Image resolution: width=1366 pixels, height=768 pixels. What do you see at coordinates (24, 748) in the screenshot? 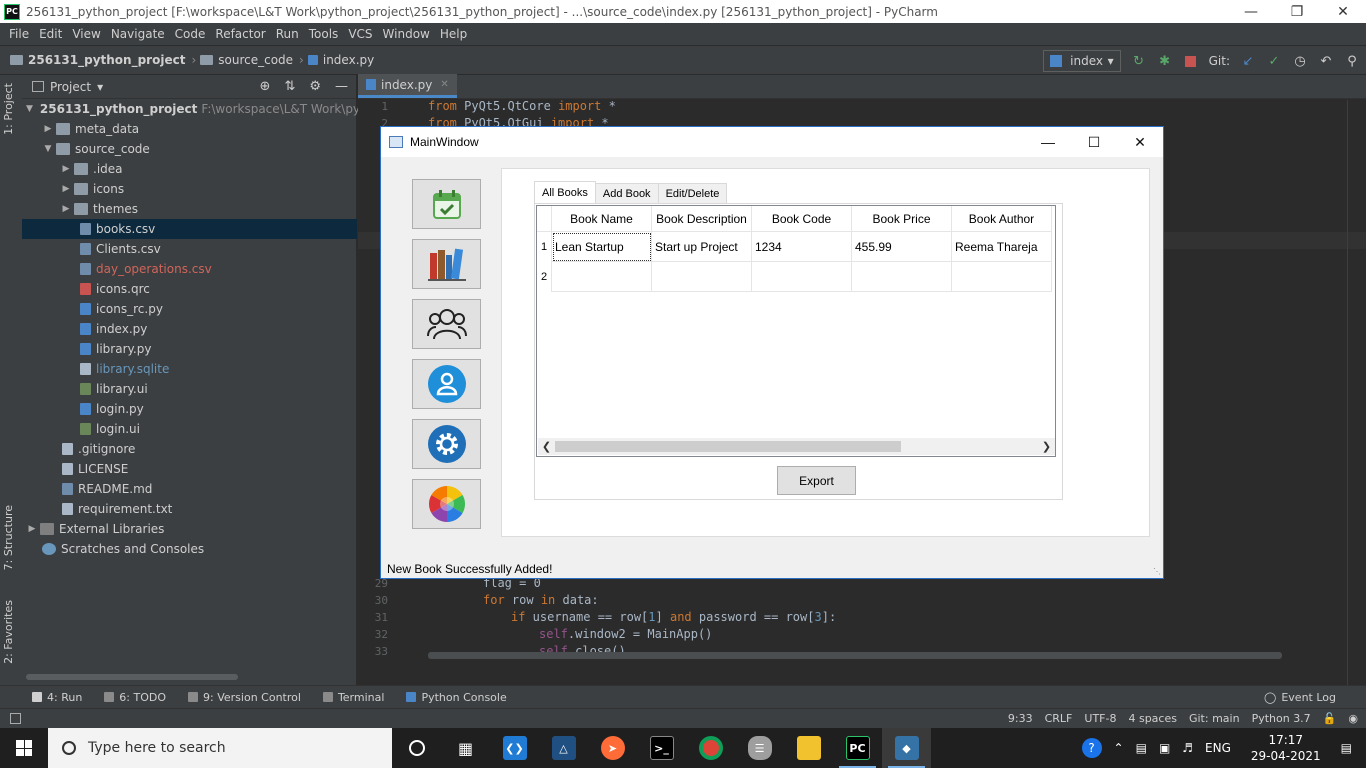
I see `start-button` at bounding box center [24, 748].